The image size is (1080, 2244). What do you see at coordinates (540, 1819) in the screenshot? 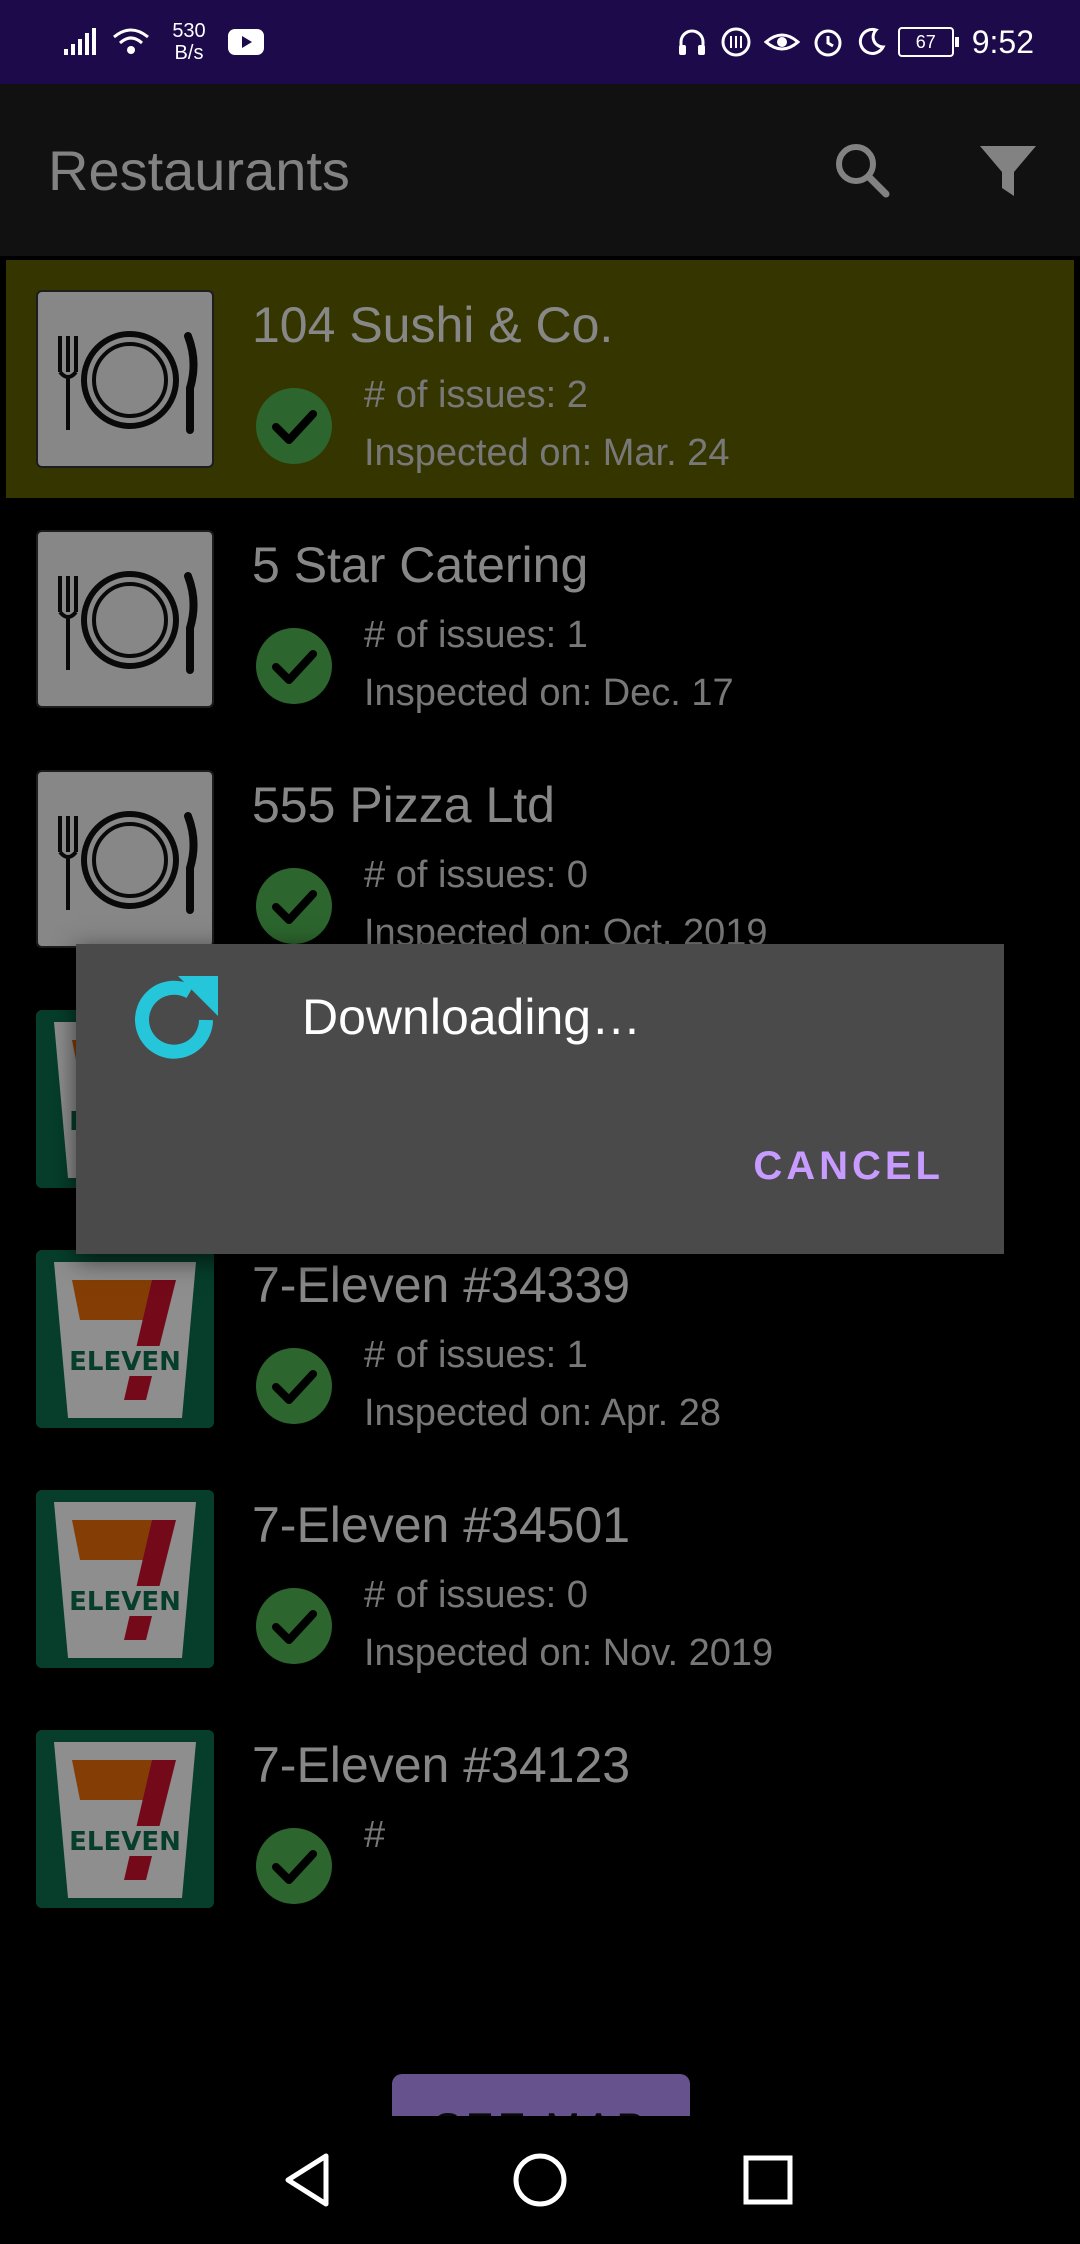
I see `restaurant-row: ELEVEN 7-Eleven #34123 #` at bounding box center [540, 1819].